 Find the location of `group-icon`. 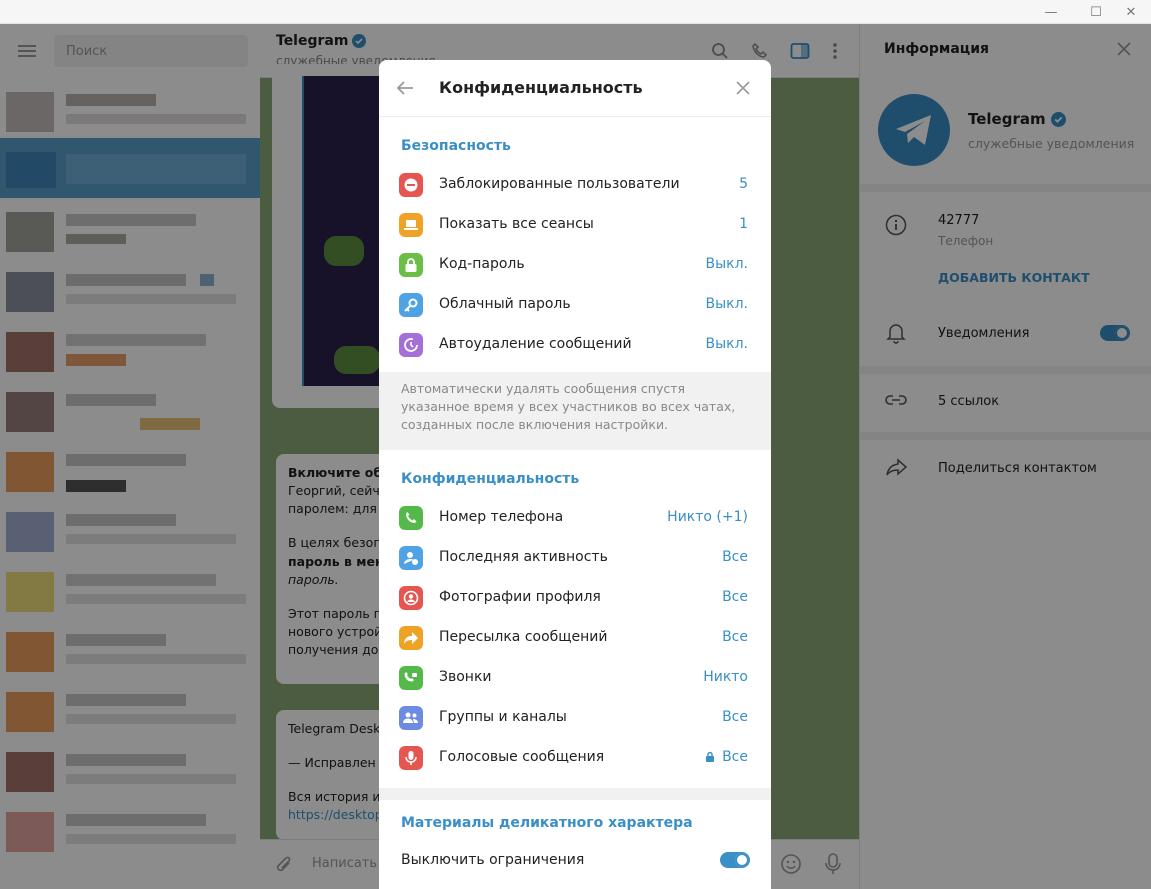

group-icon is located at coordinates (411, 718).